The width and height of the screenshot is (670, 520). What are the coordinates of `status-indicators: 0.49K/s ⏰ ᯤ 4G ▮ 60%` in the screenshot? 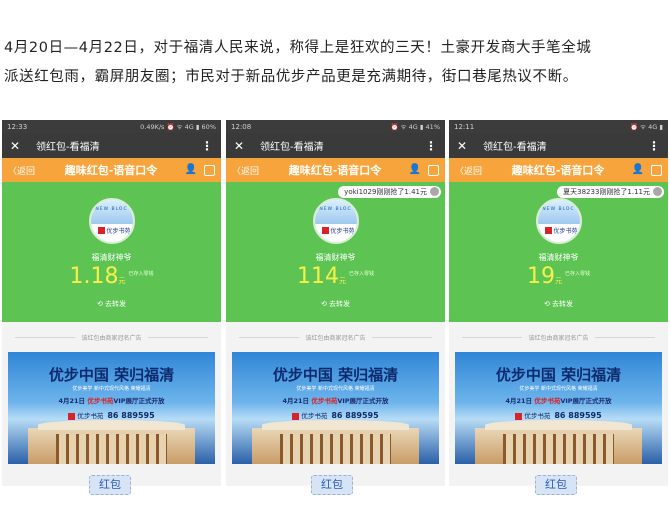 It's located at (178, 127).